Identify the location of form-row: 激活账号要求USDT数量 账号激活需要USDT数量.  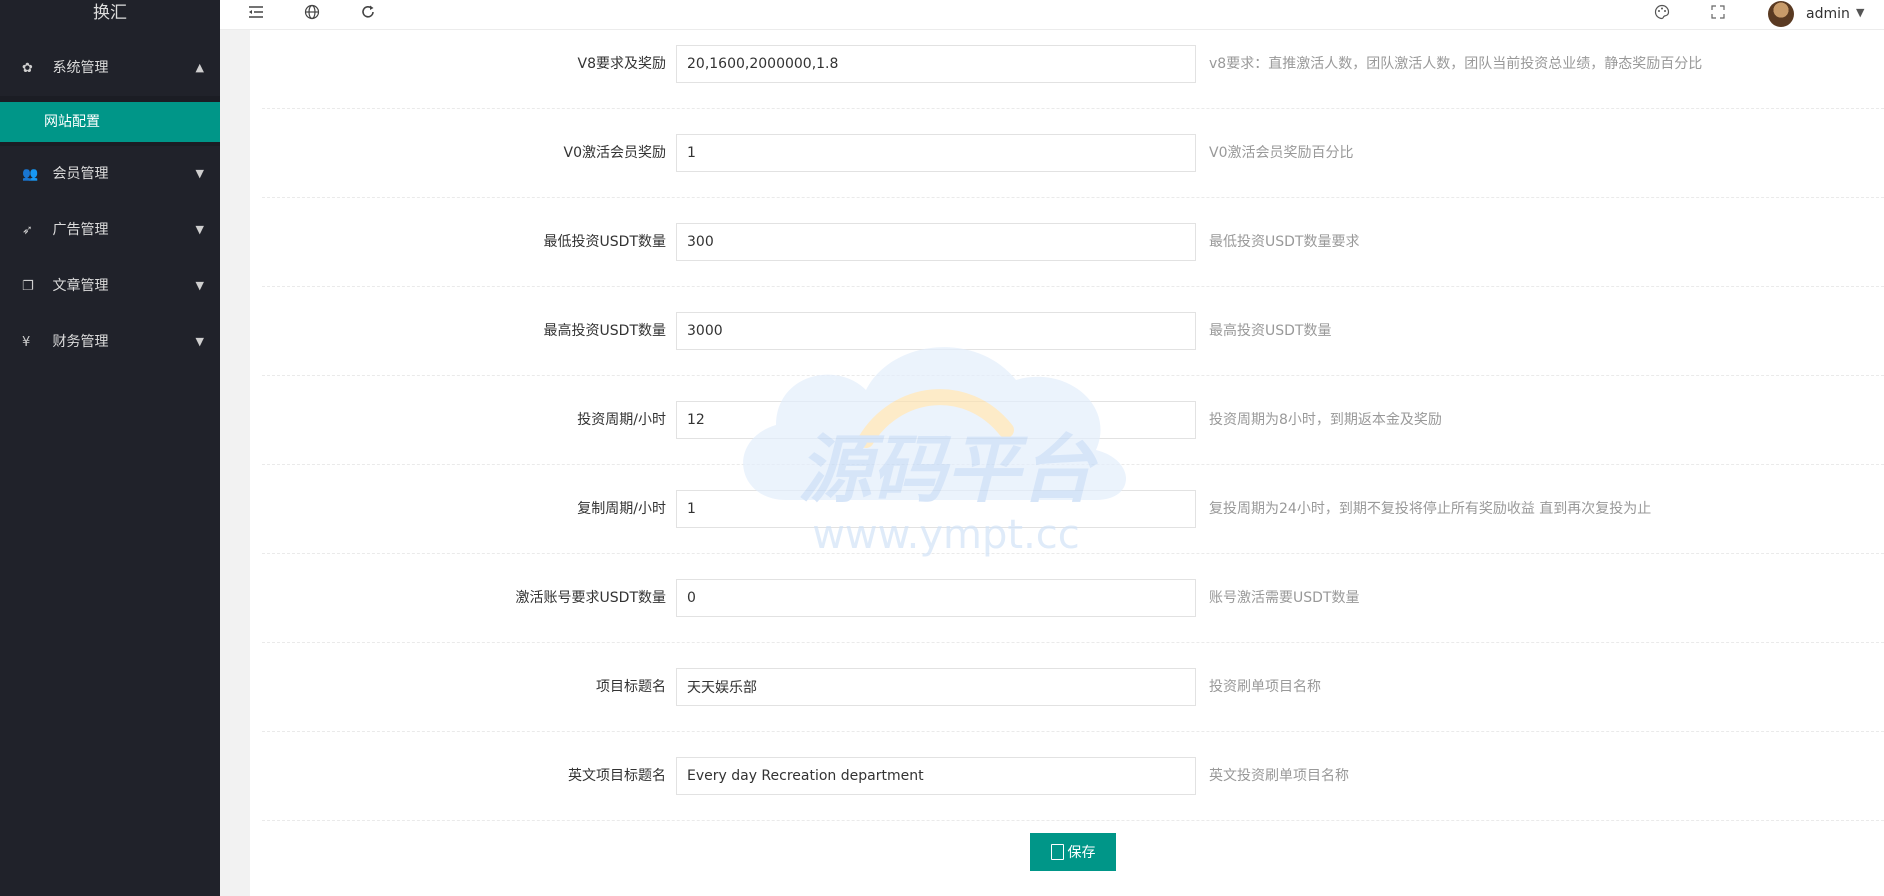
(1073, 598).